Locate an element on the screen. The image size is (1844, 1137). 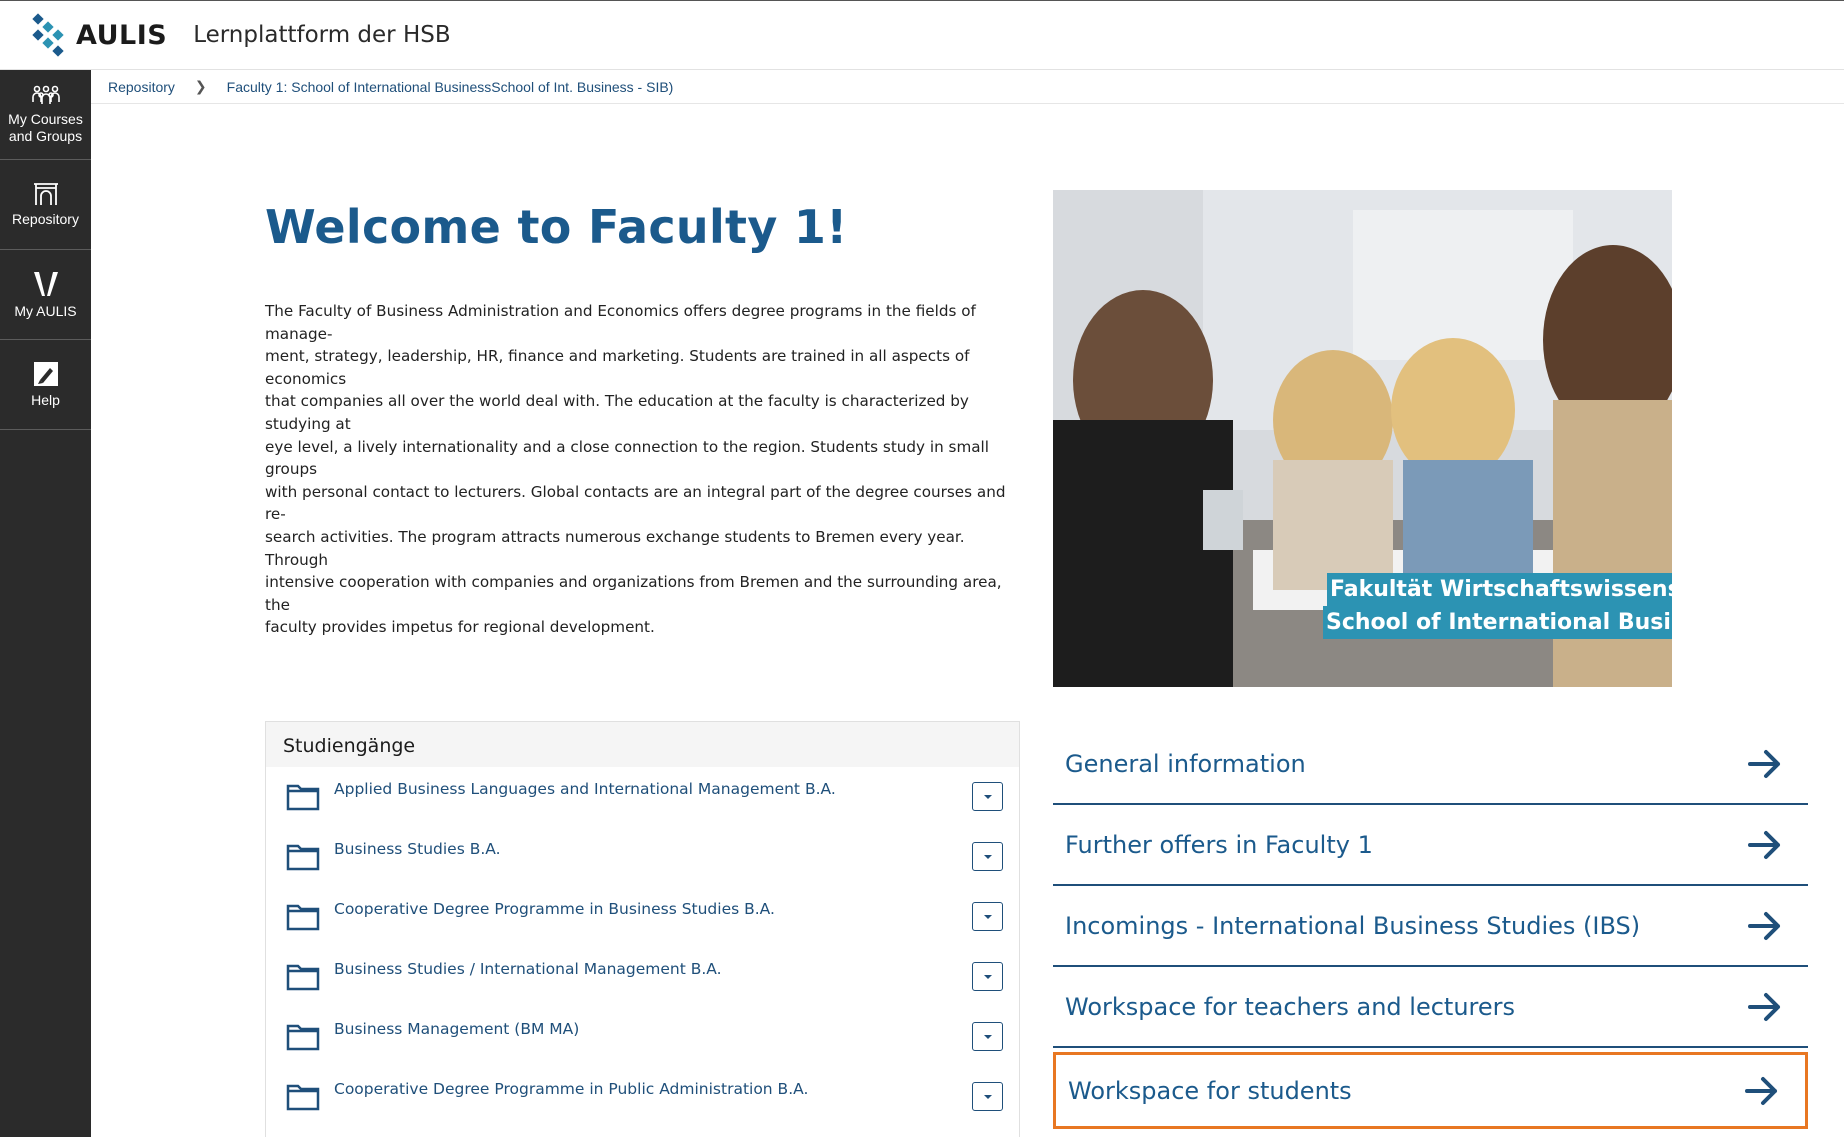
hero-caption-line1: Fakultät Wirtschaftswissenschaften is located at coordinates (1499, 589).